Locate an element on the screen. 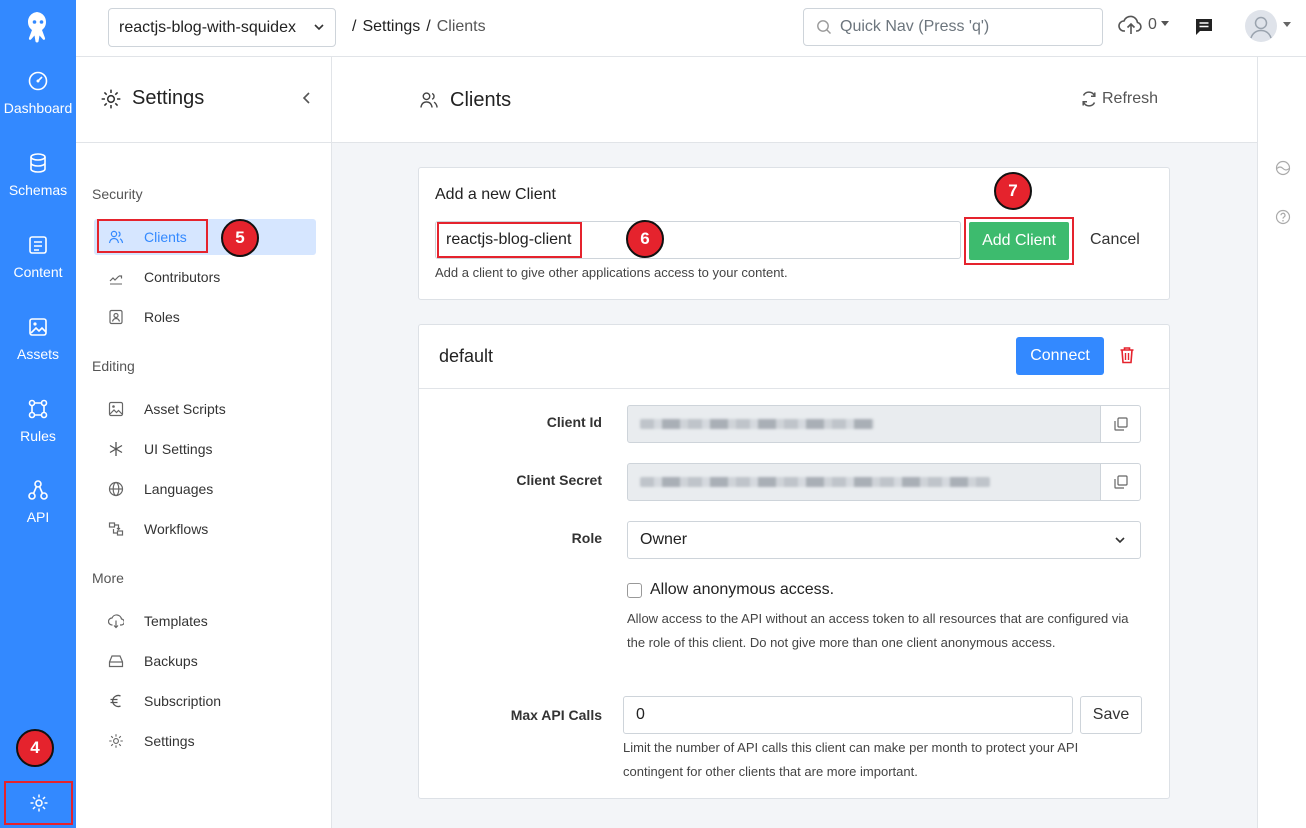 This screenshot has height=828, width=1306. image-icon is located at coordinates (38, 327).